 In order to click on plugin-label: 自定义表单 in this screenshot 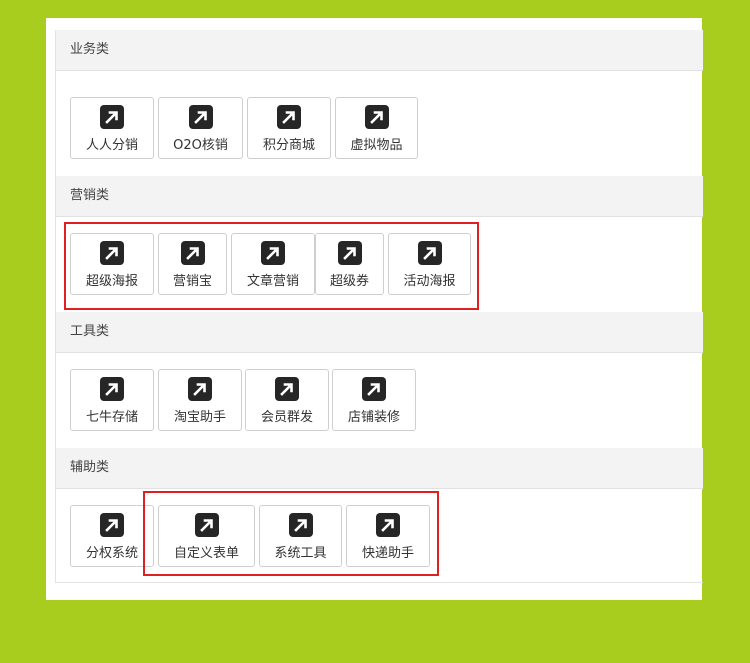, I will do `click(206, 553)`.